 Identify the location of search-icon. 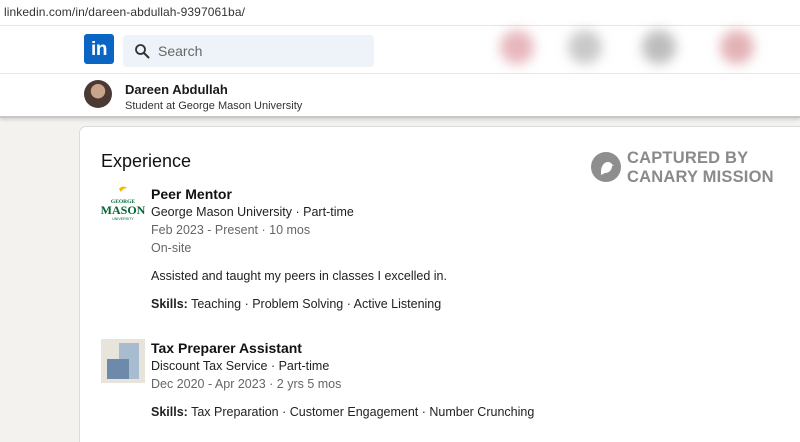
(142, 51).